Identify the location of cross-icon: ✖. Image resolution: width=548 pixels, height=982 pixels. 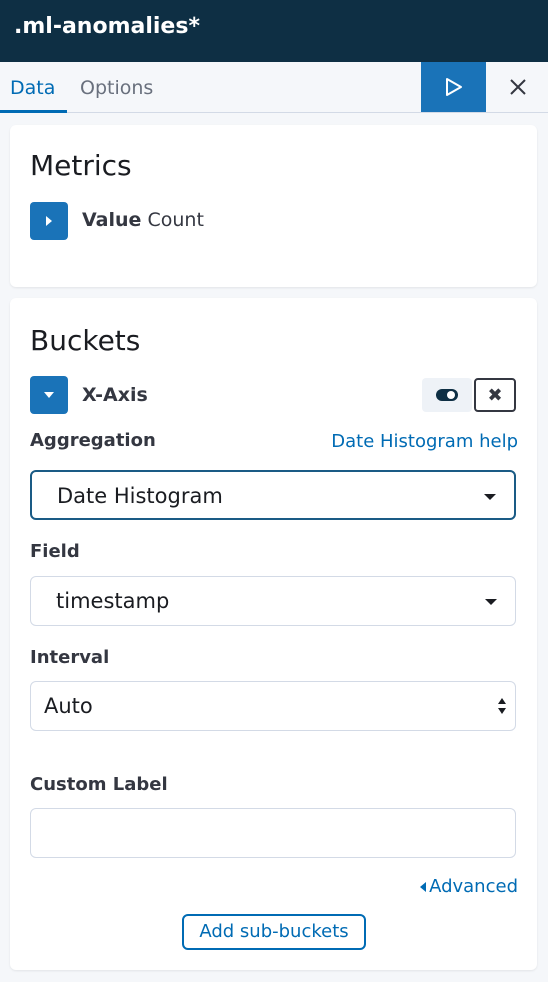
(495, 395).